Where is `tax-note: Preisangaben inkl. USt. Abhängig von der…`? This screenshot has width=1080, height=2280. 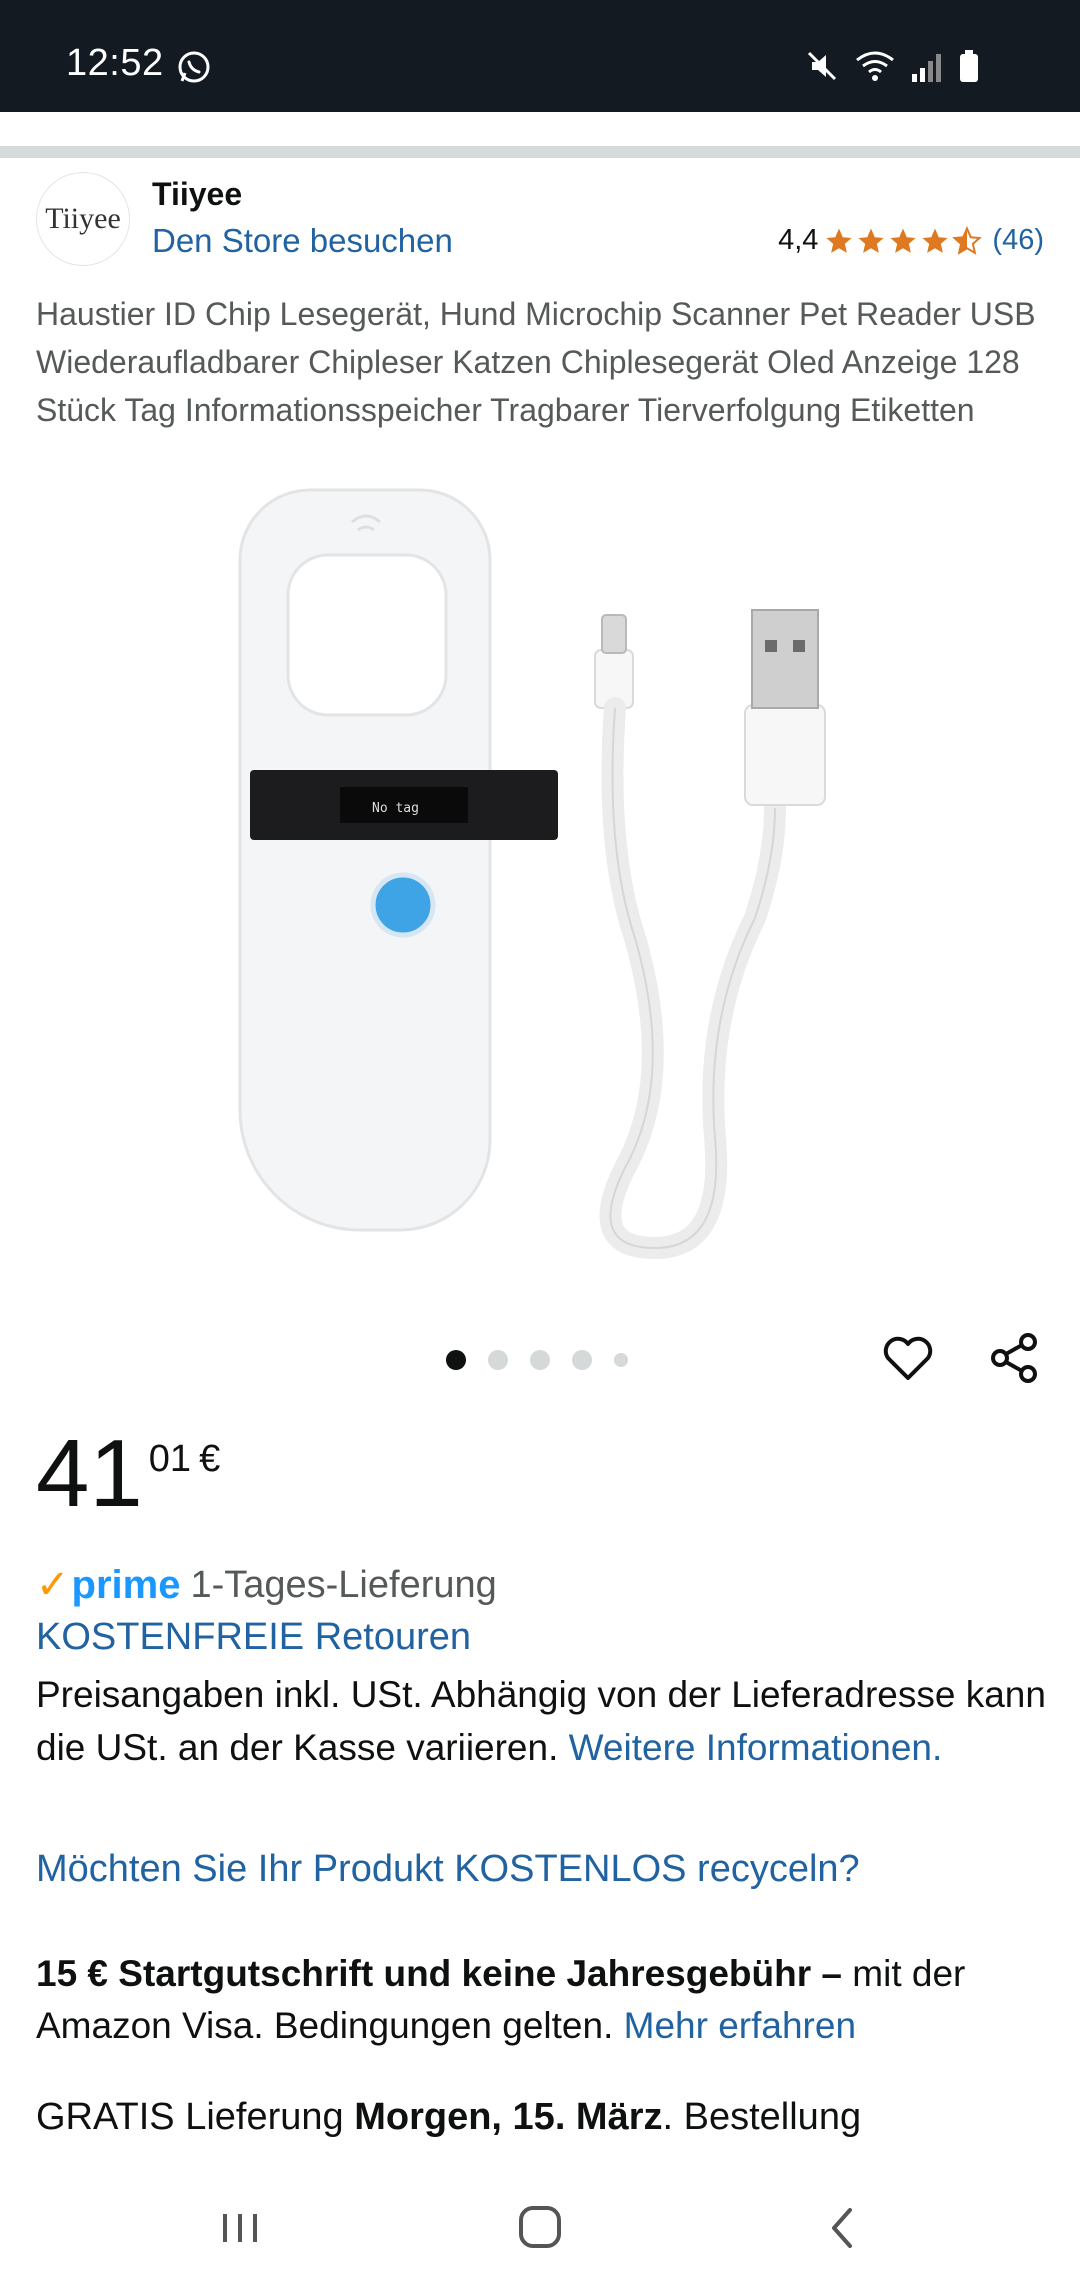
tax-note: Preisangaben inkl. USt. Abhängig von der… is located at coordinates (541, 1721).